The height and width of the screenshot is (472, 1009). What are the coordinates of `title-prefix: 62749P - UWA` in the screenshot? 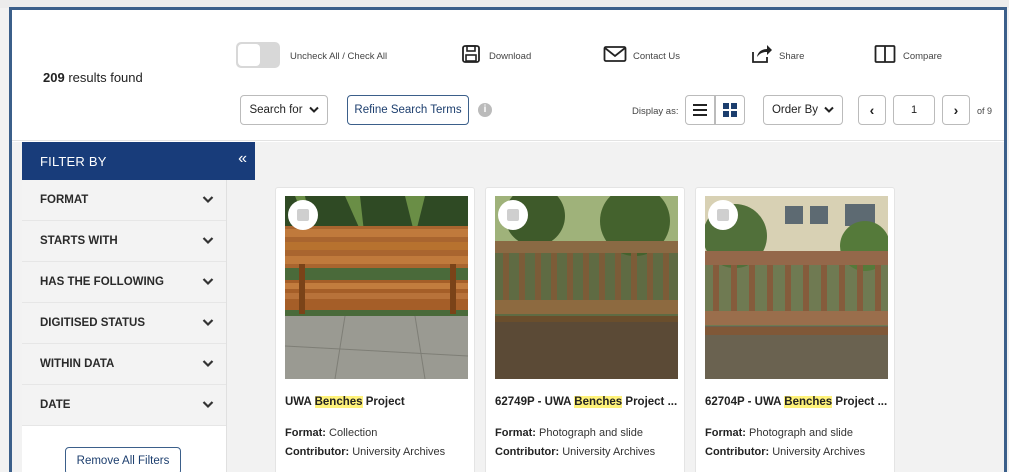 It's located at (535, 402).